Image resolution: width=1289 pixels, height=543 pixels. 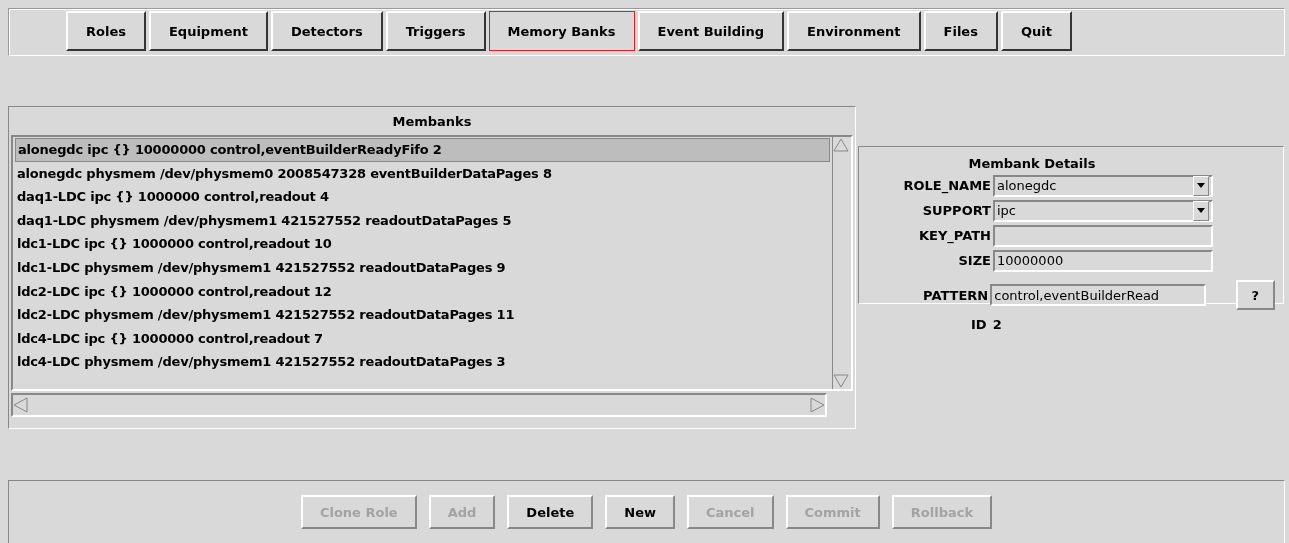 What do you see at coordinates (550, 512) in the screenshot?
I see `action-button: Delete` at bounding box center [550, 512].